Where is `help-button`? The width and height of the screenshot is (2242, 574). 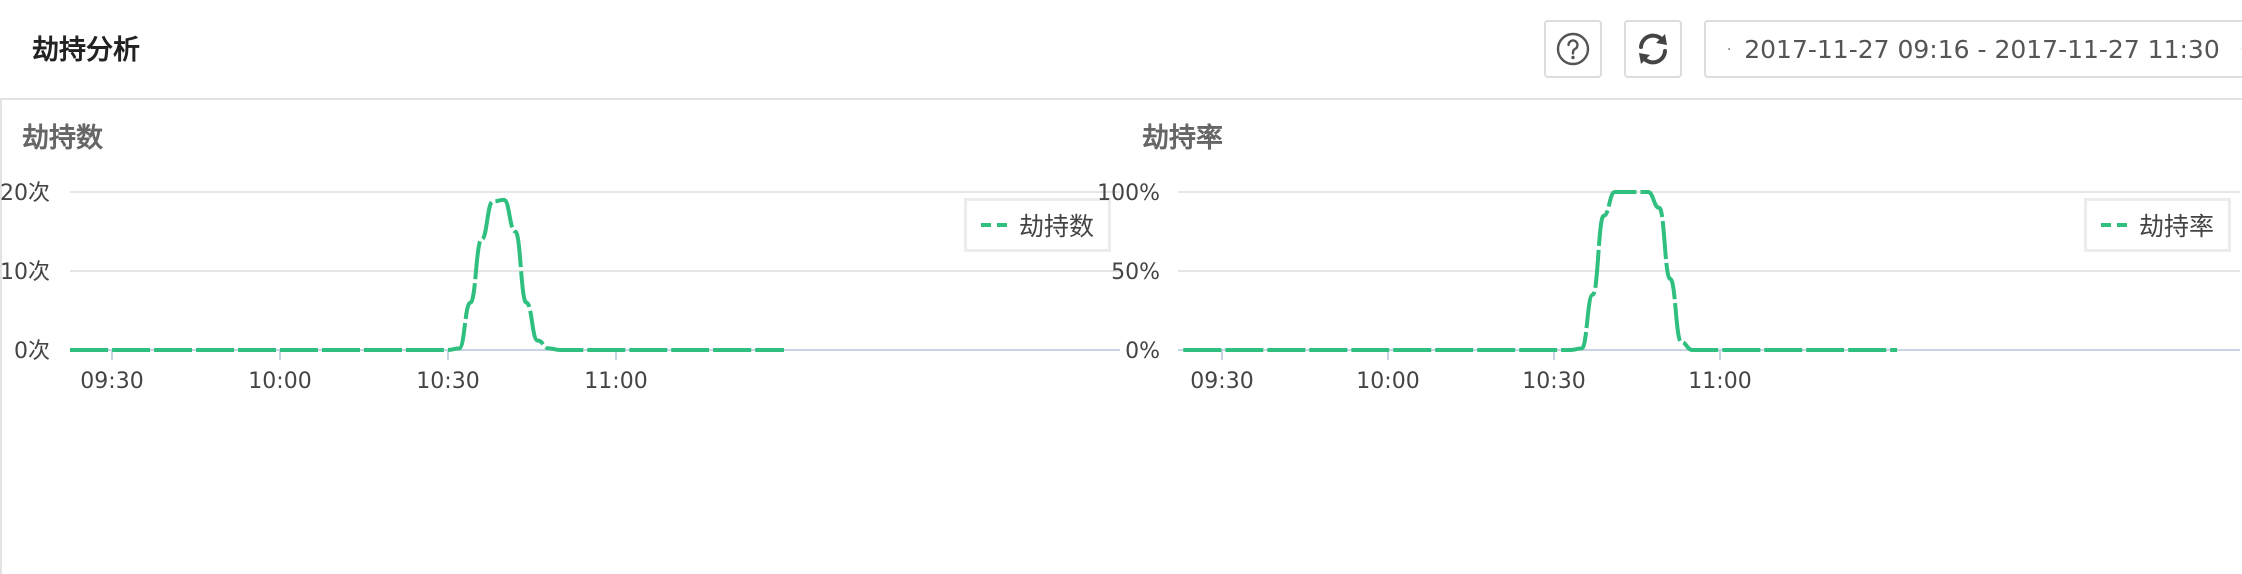 help-button is located at coordinates (1573, 49).